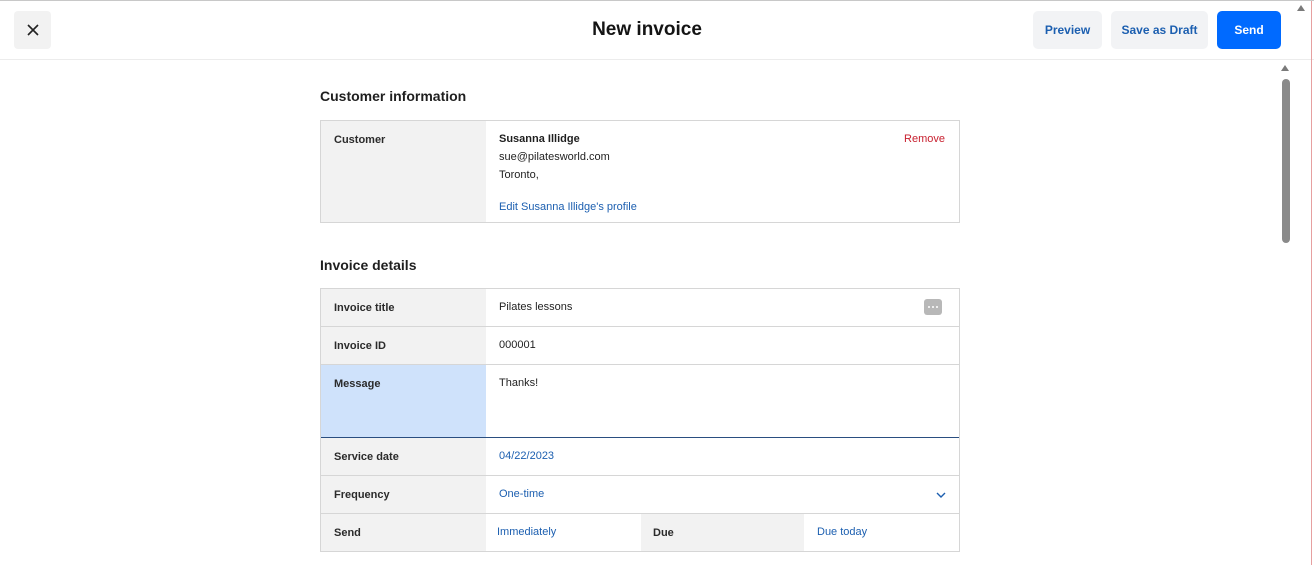 This screenshot has height=565, width=1314. What do you see at coordinates (941, 495) in the screenshot?
I see `chevron-down-icon` at bounding box center [941, 495].